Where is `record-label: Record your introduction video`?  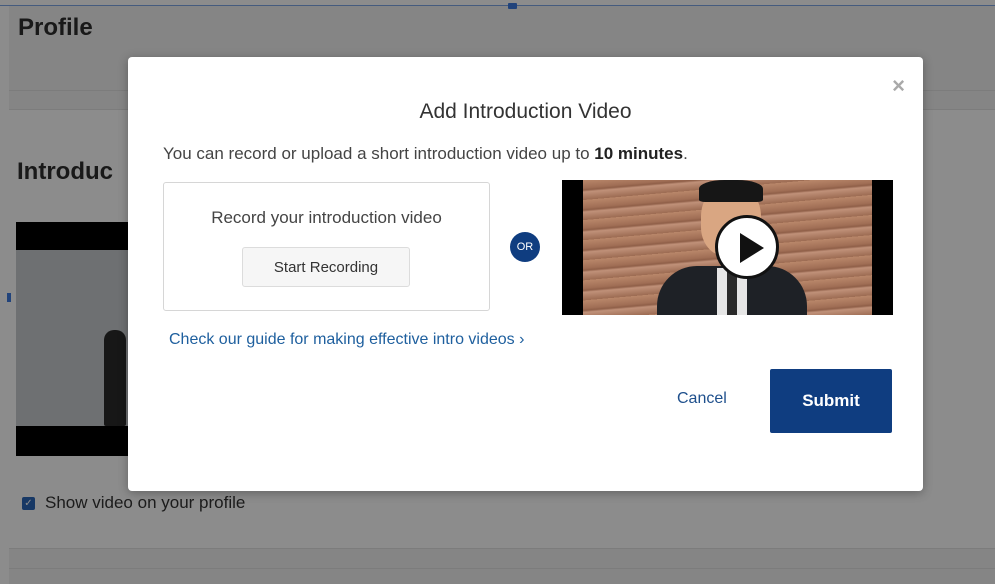
record-label: Record your introduction video is located at coordinates (326, 217).